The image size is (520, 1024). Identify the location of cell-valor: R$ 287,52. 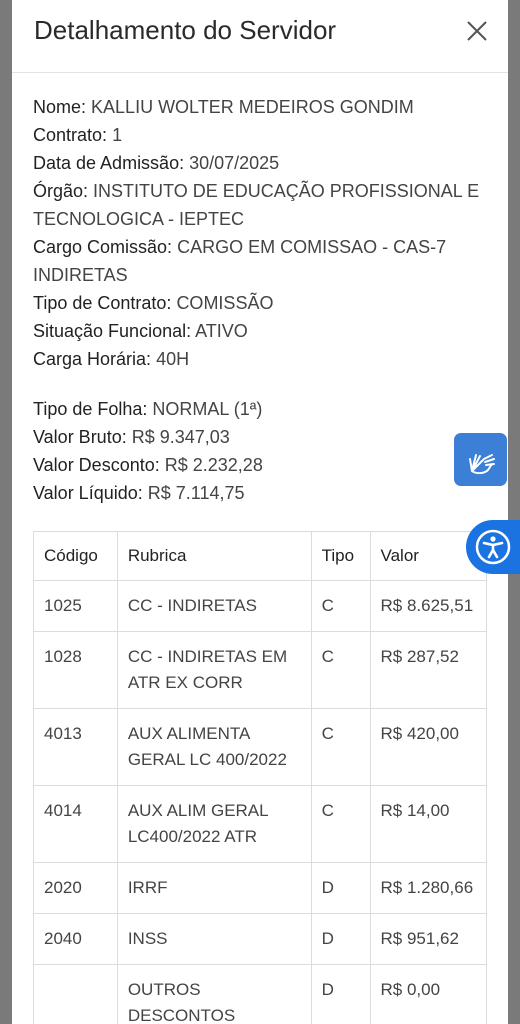
(428, 670).